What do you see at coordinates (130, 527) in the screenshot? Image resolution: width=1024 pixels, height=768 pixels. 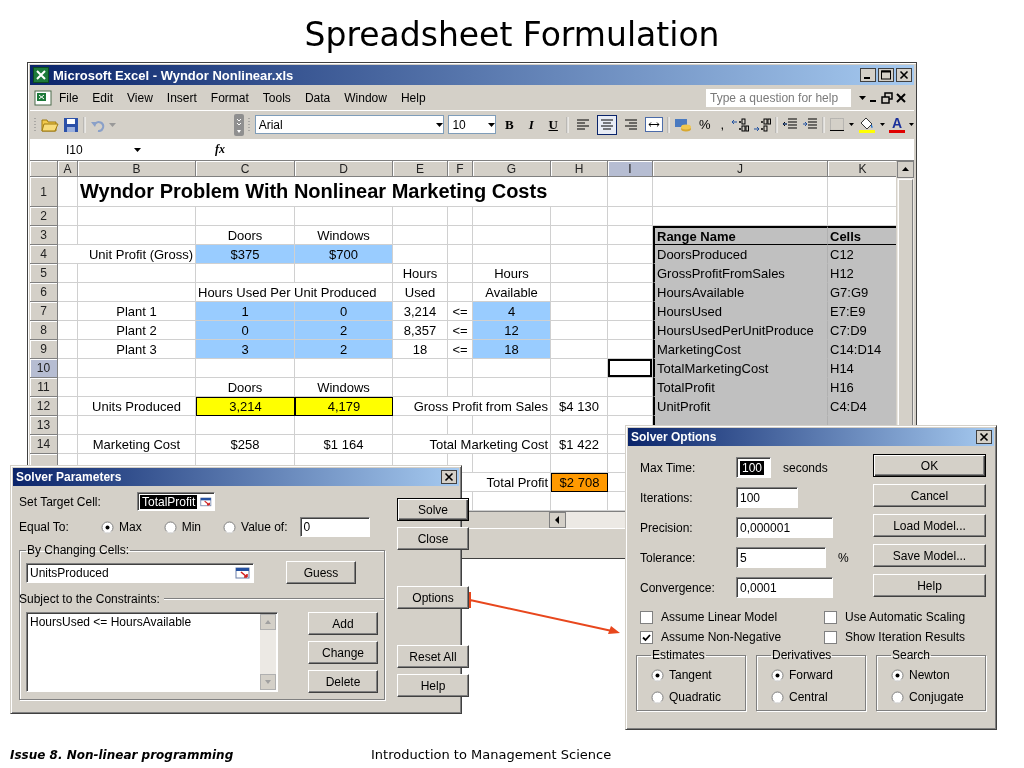 I see `radio-label: Max` at bounding box center [130, 527].